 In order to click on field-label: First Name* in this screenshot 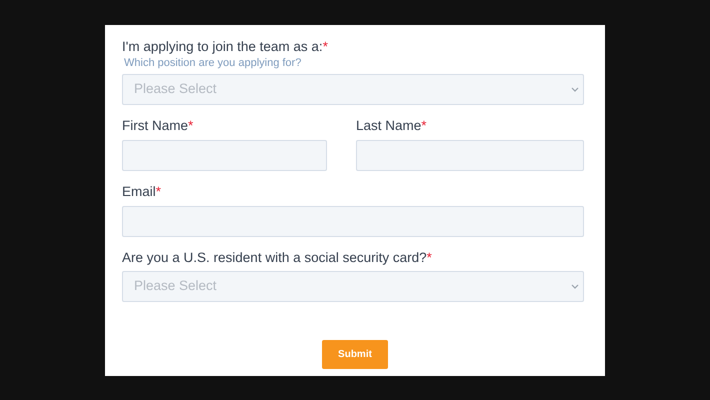, I will do `click(158, 126)`.